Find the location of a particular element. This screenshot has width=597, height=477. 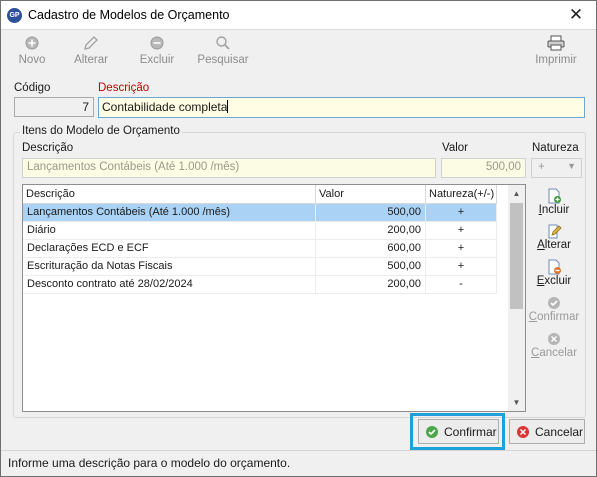

excluir-item-label: xcluir is located at coordinates (558, 281).